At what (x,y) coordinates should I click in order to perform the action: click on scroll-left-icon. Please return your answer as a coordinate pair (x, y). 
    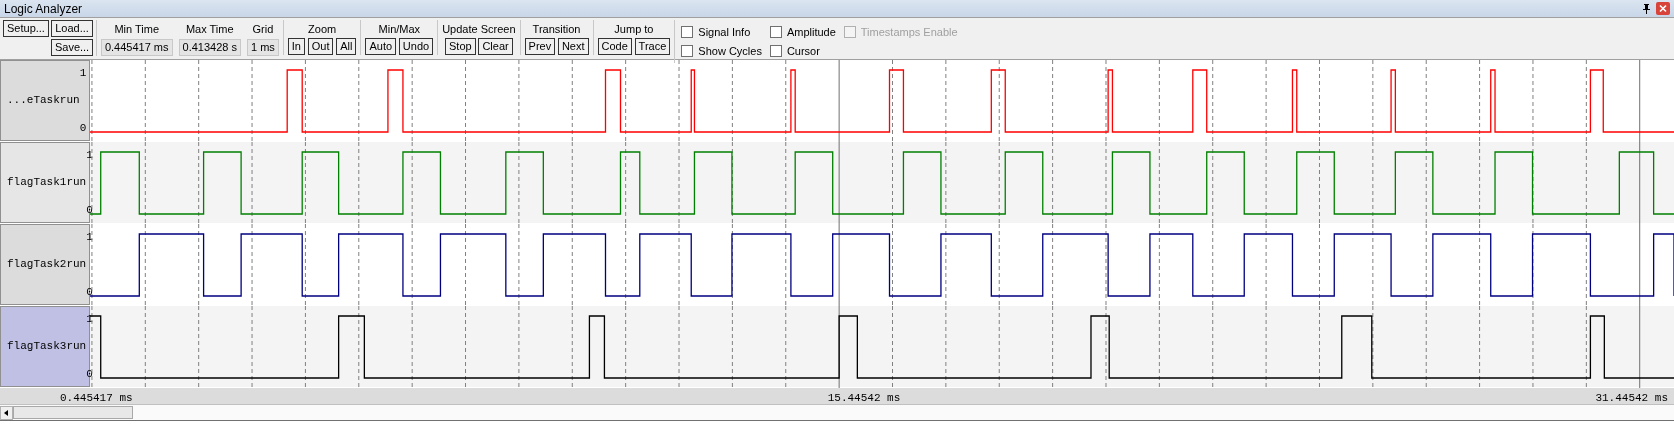
    Looking at the image, I should click on (6, 412).